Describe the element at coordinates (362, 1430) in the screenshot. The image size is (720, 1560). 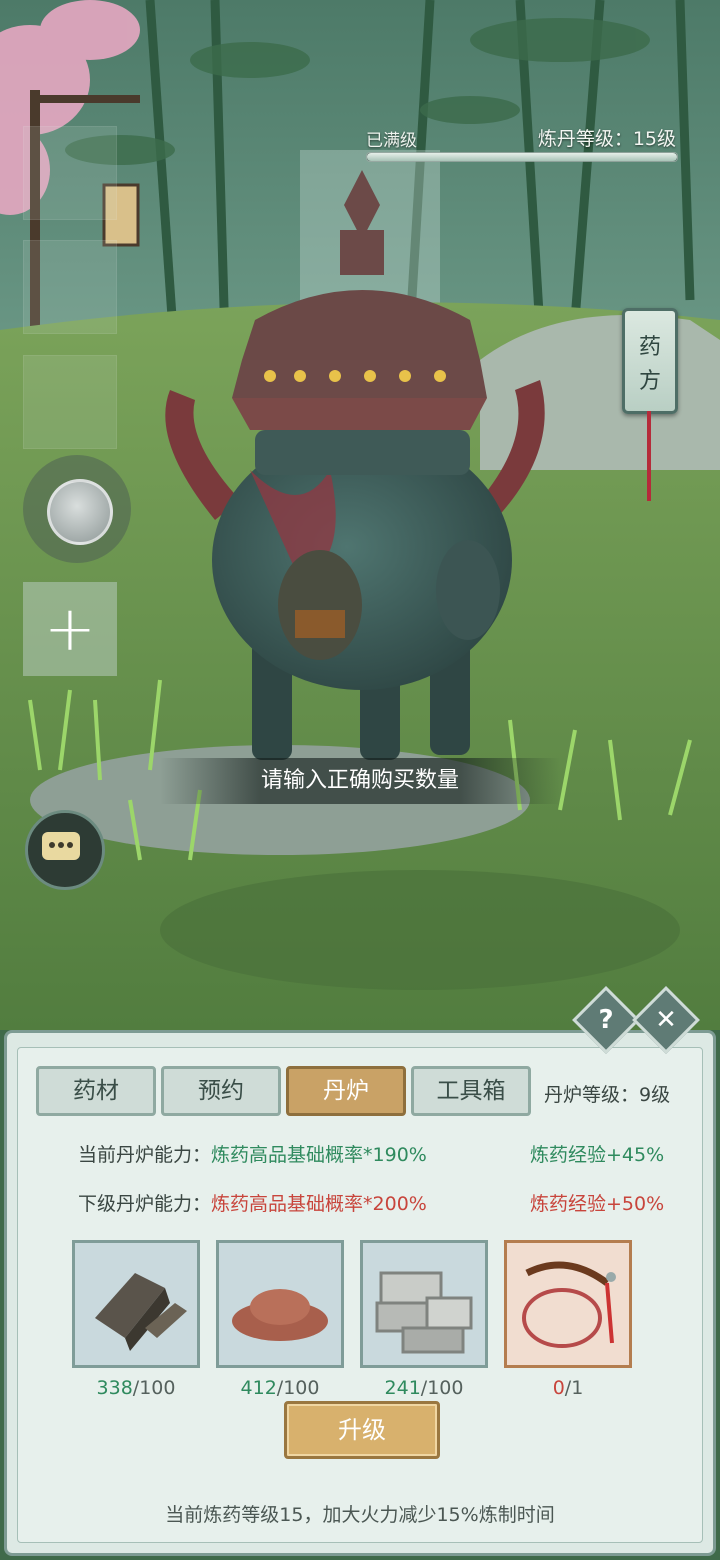
I see `upgrade-button: 升级` at that location.